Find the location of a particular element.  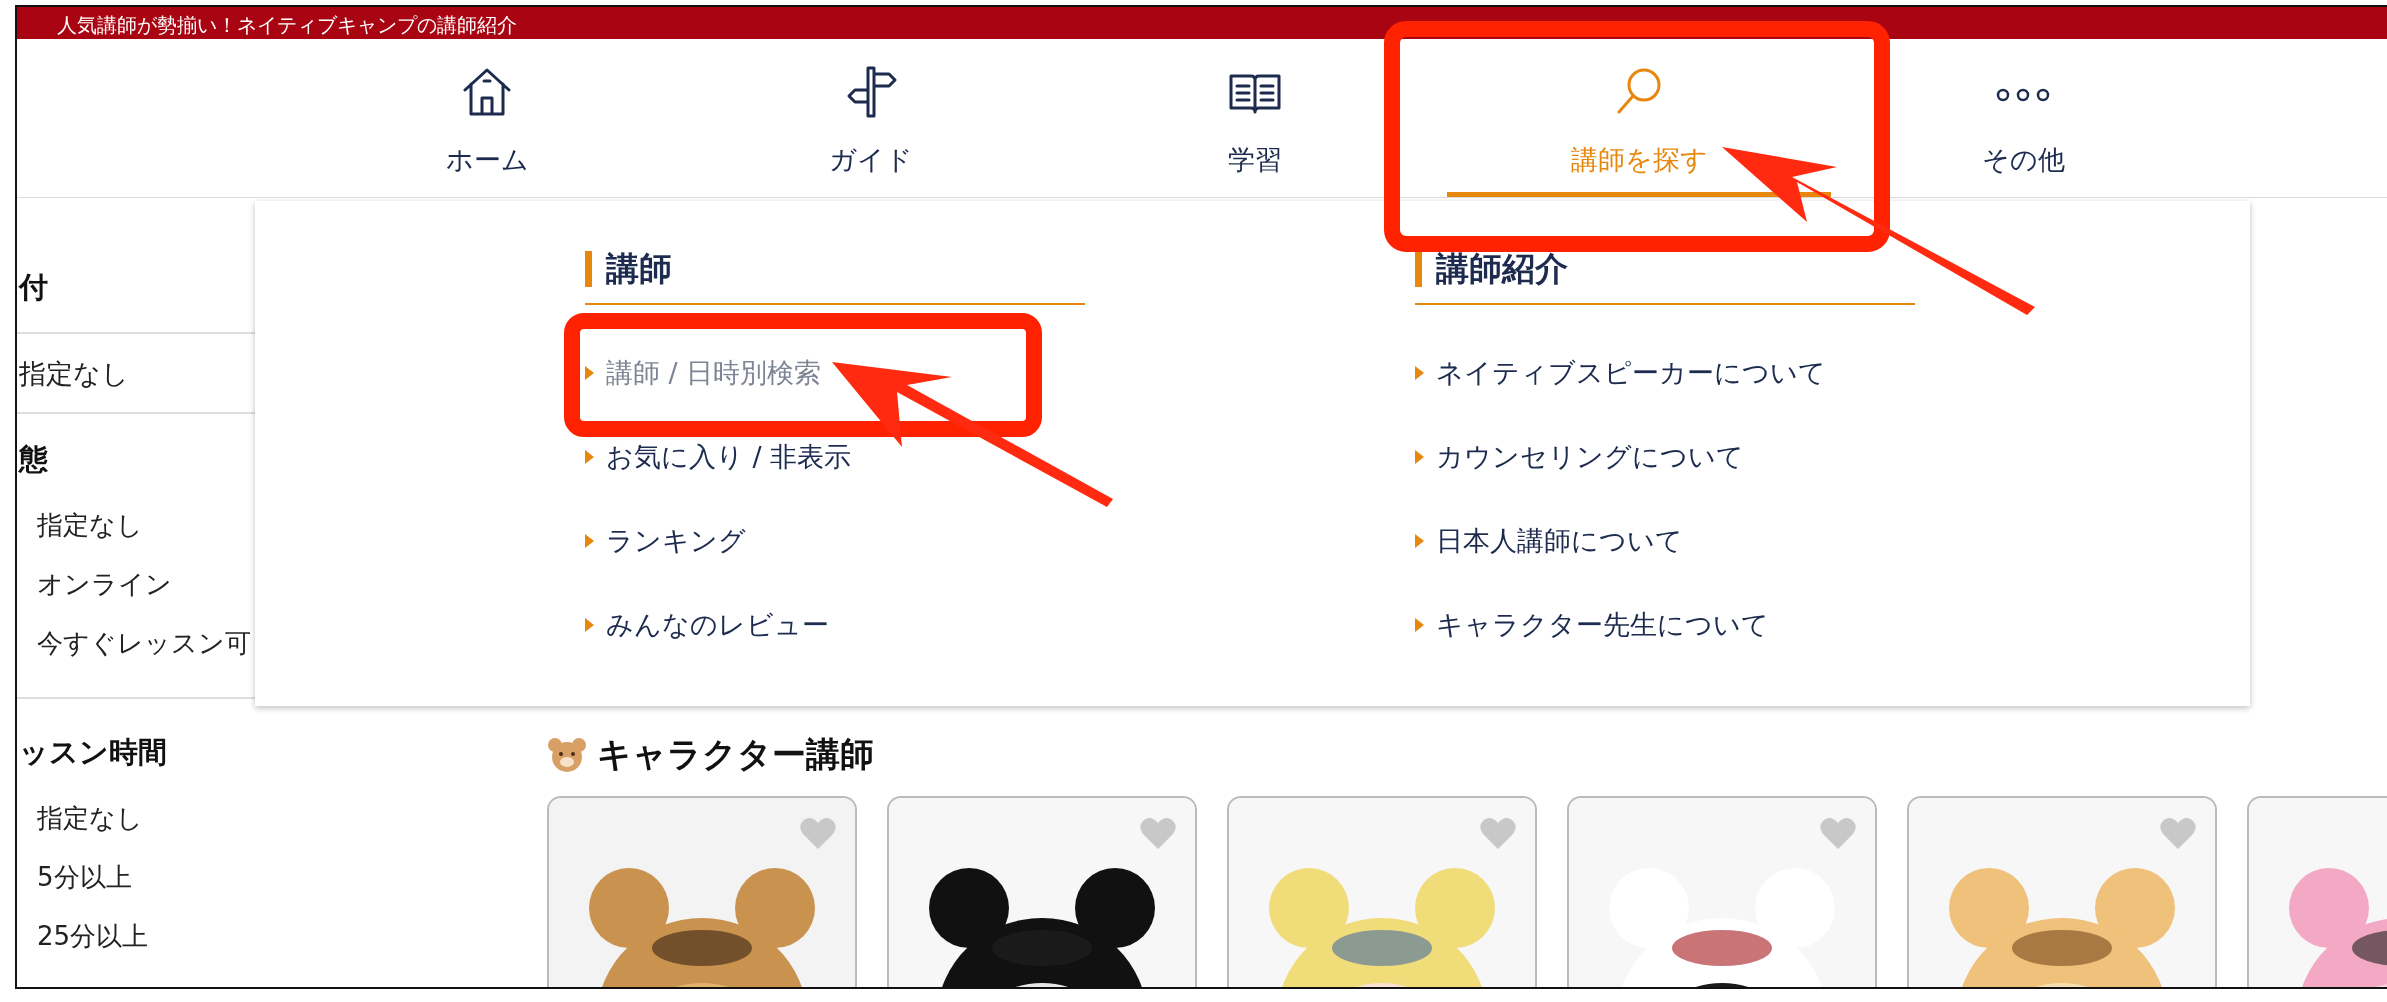

menu-link: 日本人講師について is located at coordinates (1549, 541).